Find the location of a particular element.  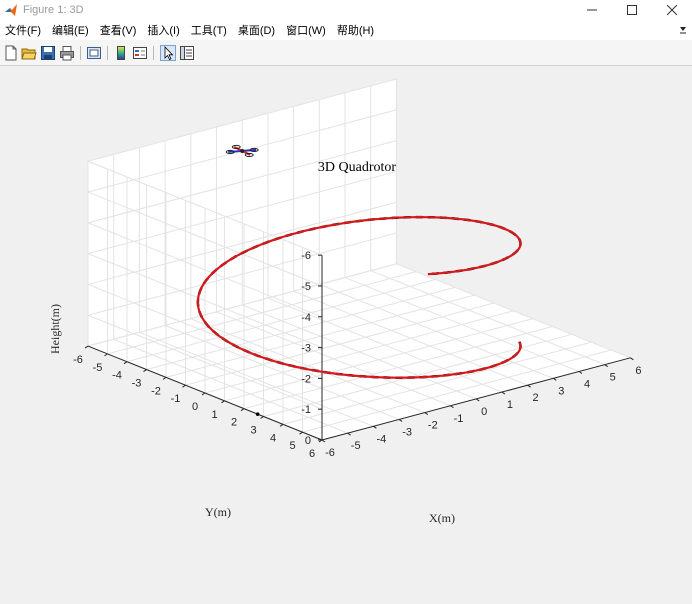

y-tick-label: 0 is located at coordinates (195, 407).